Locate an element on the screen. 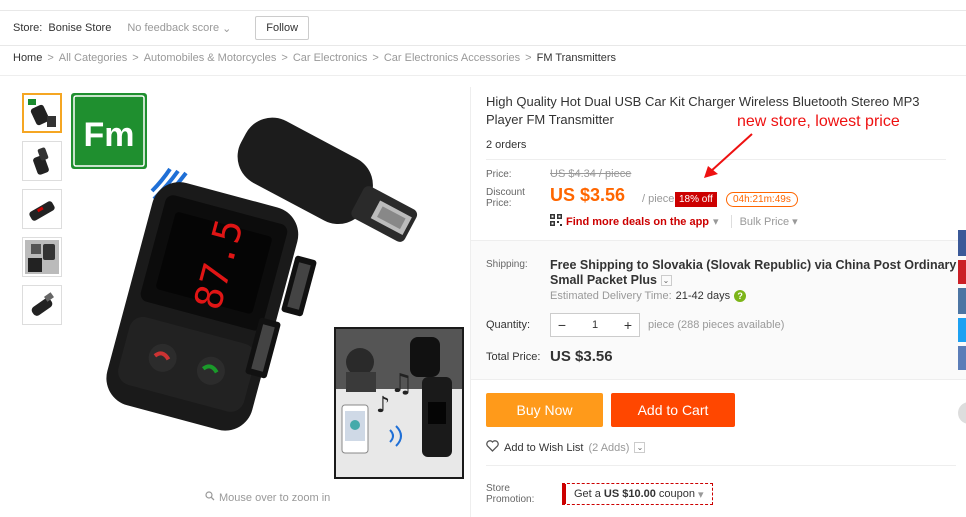 Image resolution: width=966 pixels, height=517 pixels. countdown-timer: 04h:21m:49s is located at coordinates (762, 199).